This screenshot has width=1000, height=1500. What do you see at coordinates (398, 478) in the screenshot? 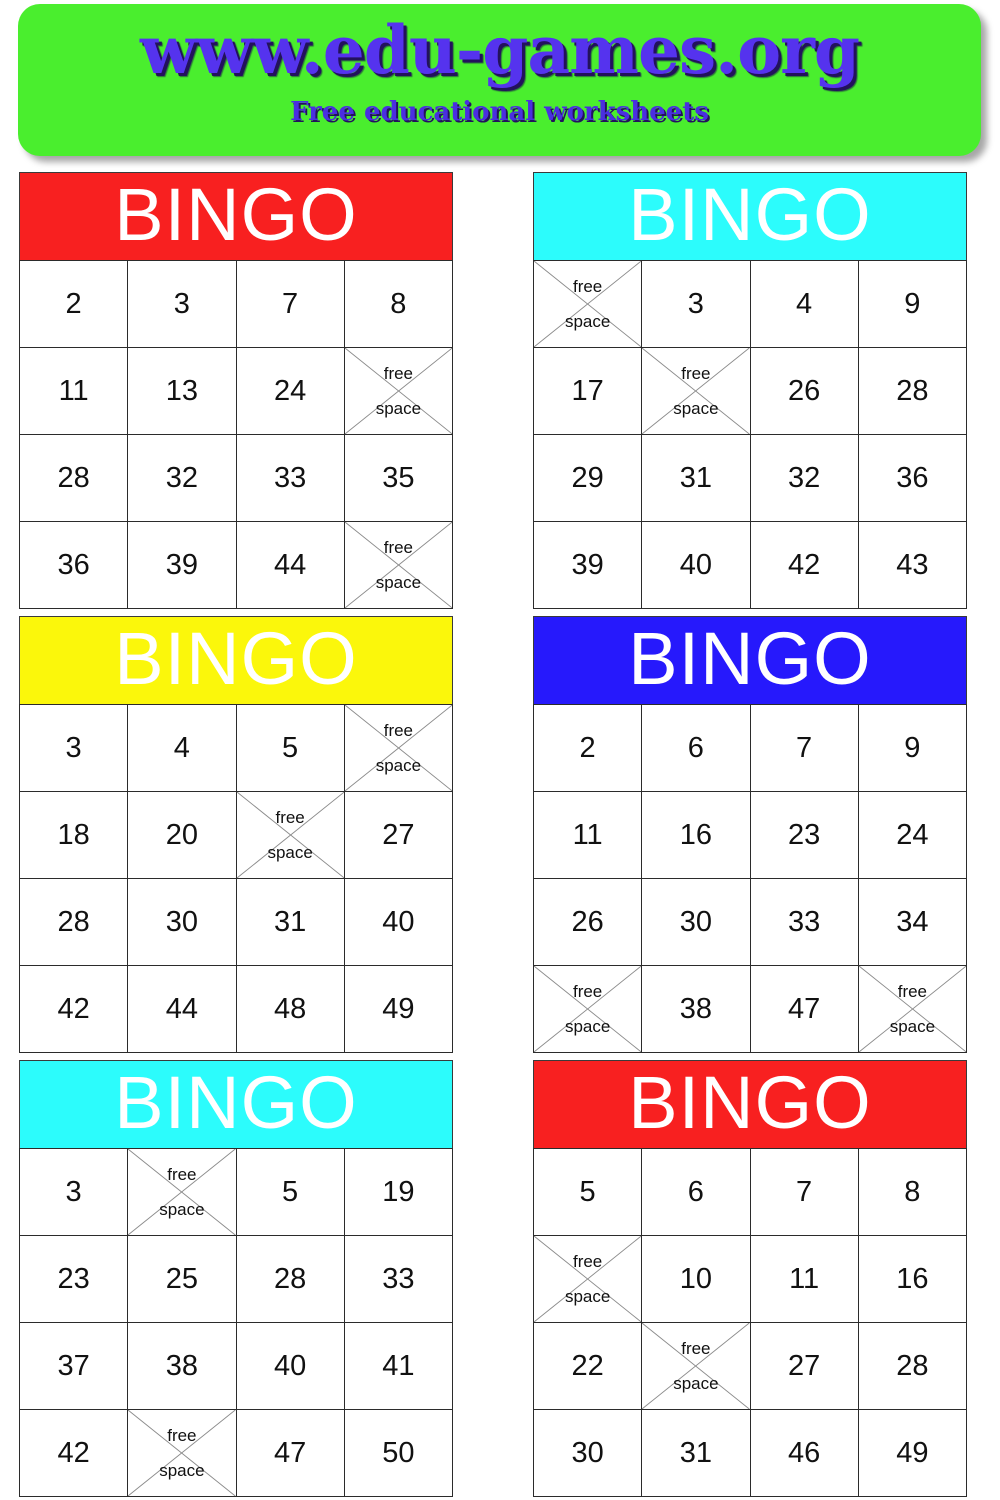
I see `bingo-number-cell: 35` at bounding box center [398, 478].